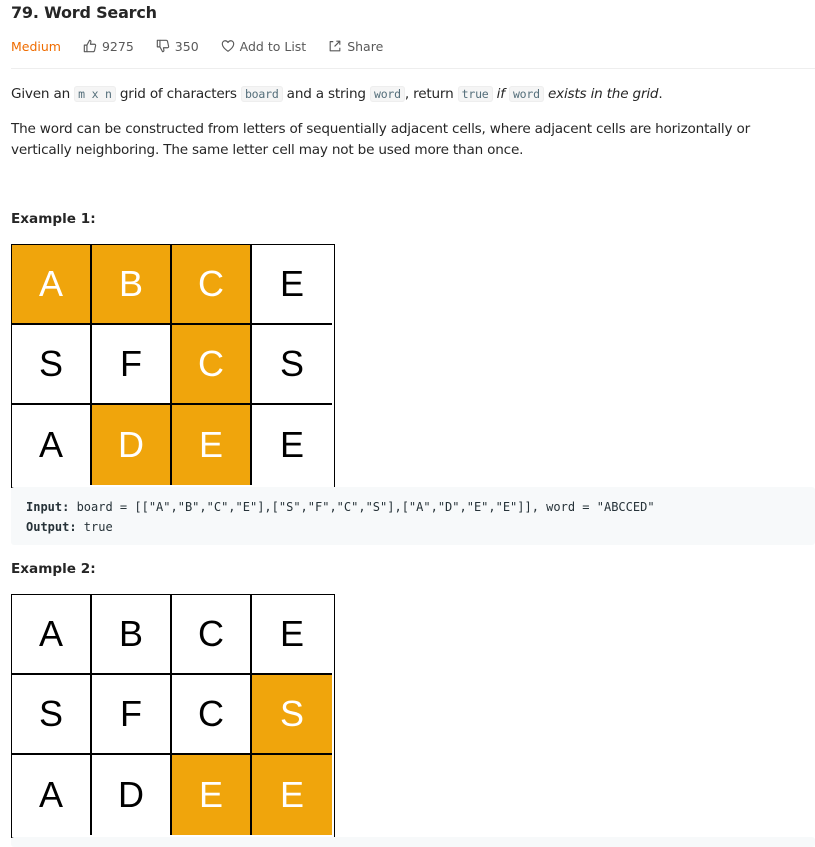 This screenshot has width=815, height=847. I want to click on example-2-board-image: ABCESFCSADEE, so click(173, 716).